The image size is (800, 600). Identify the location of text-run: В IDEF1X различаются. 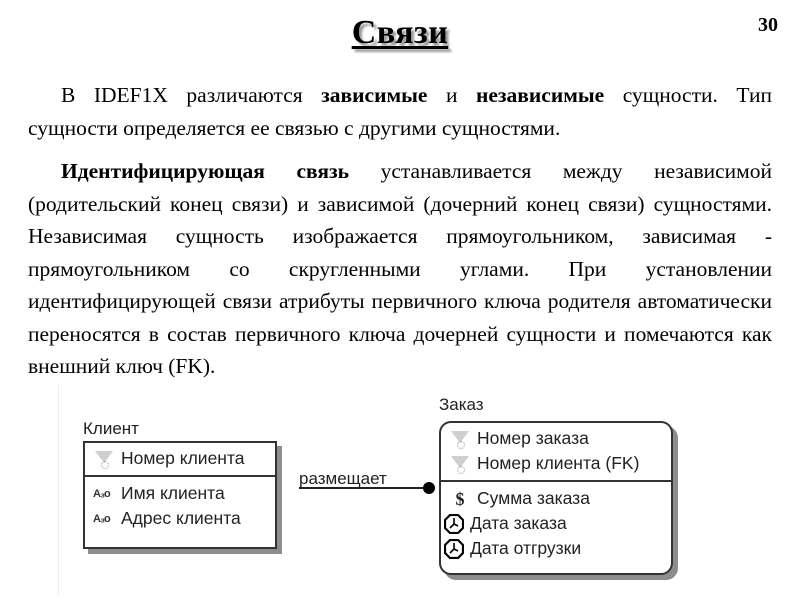
(191, 95).